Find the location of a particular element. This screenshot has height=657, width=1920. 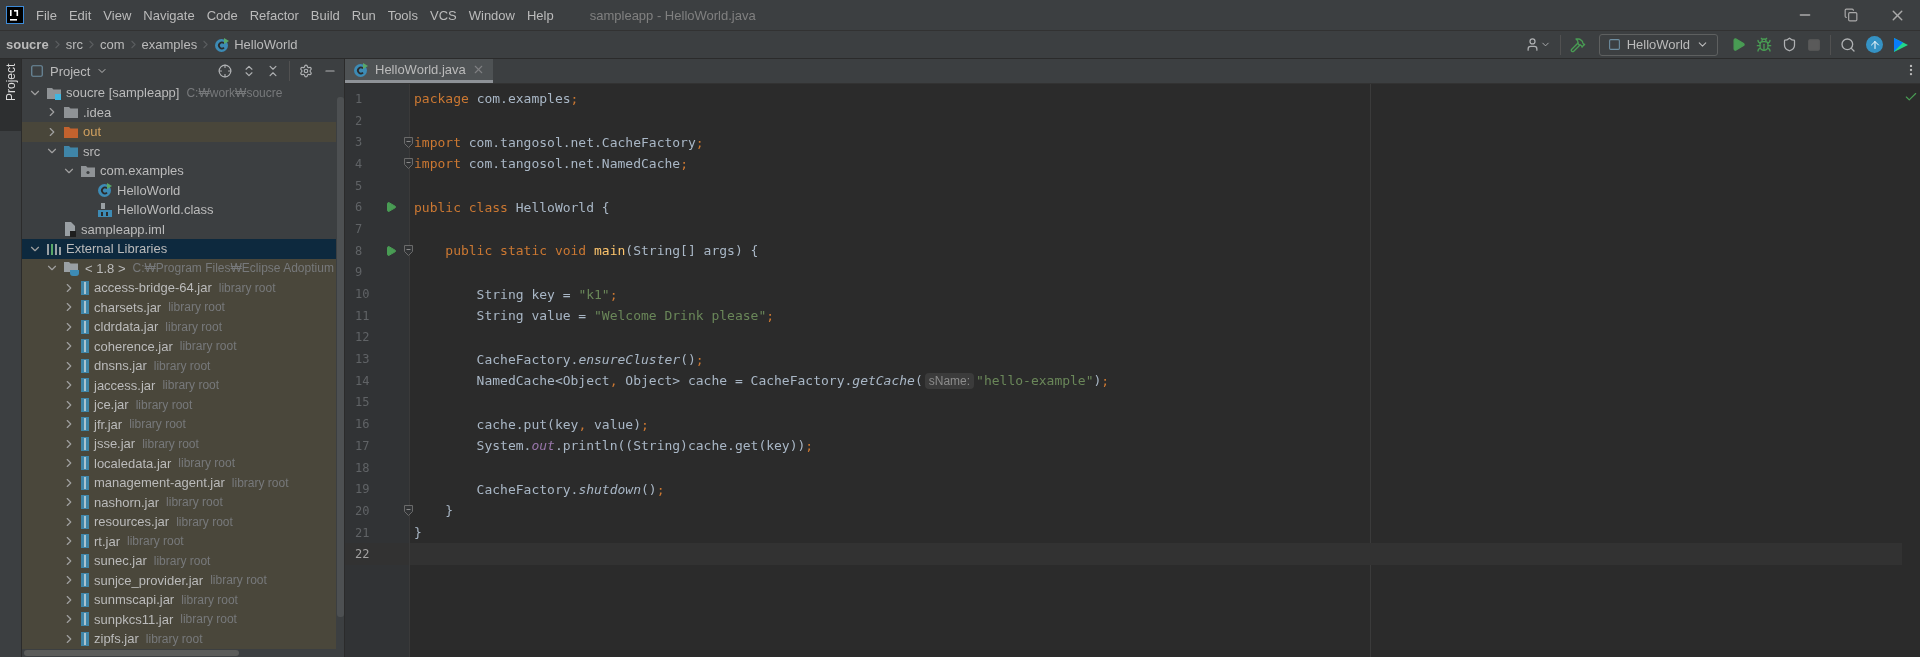

run-configuration-dropdown: HelloWorld is located at coordinates (1658, 44).